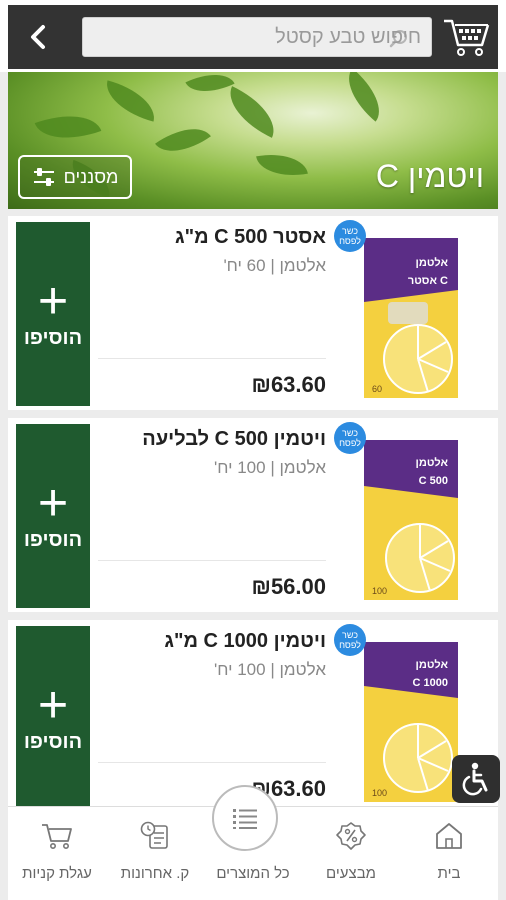 This screenshot has width=506, height=900. I want to click on nav-deals-label: מבצעים, so click(351, 873).